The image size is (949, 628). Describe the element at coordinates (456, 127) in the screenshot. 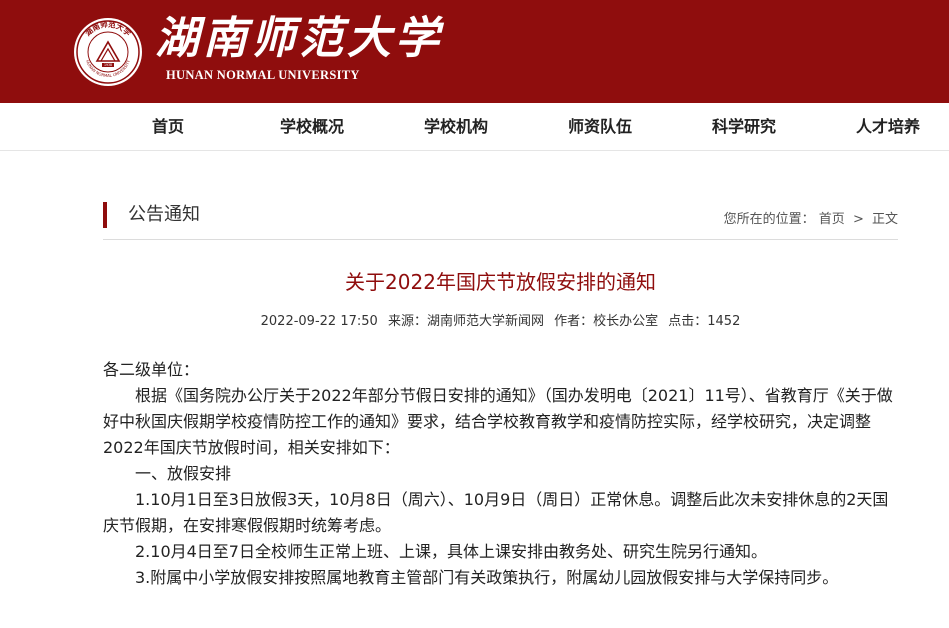

I see `nav-item-institutions: 学校机构` at that location.